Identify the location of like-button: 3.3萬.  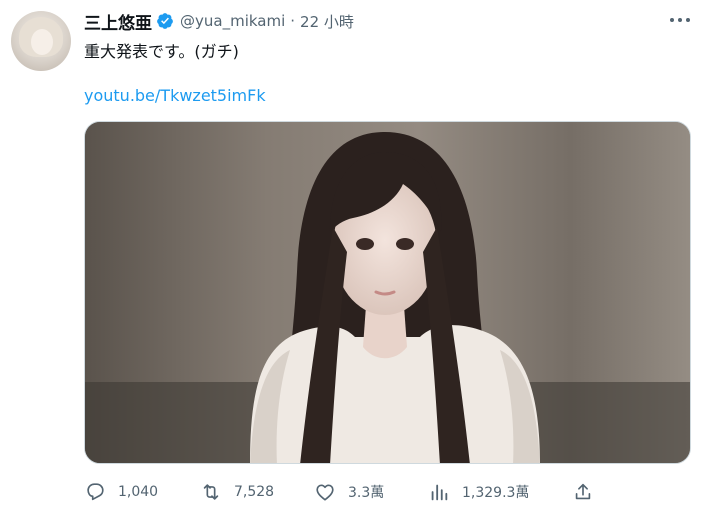
(349, 492).